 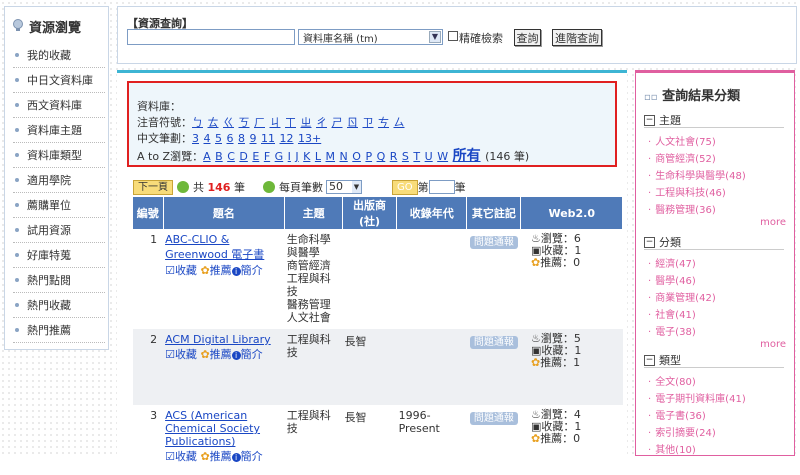 What do you see at coordinates (306, 156) in the screenshot?
I see `az-letter-link: K` at bounding box center [306, 156].